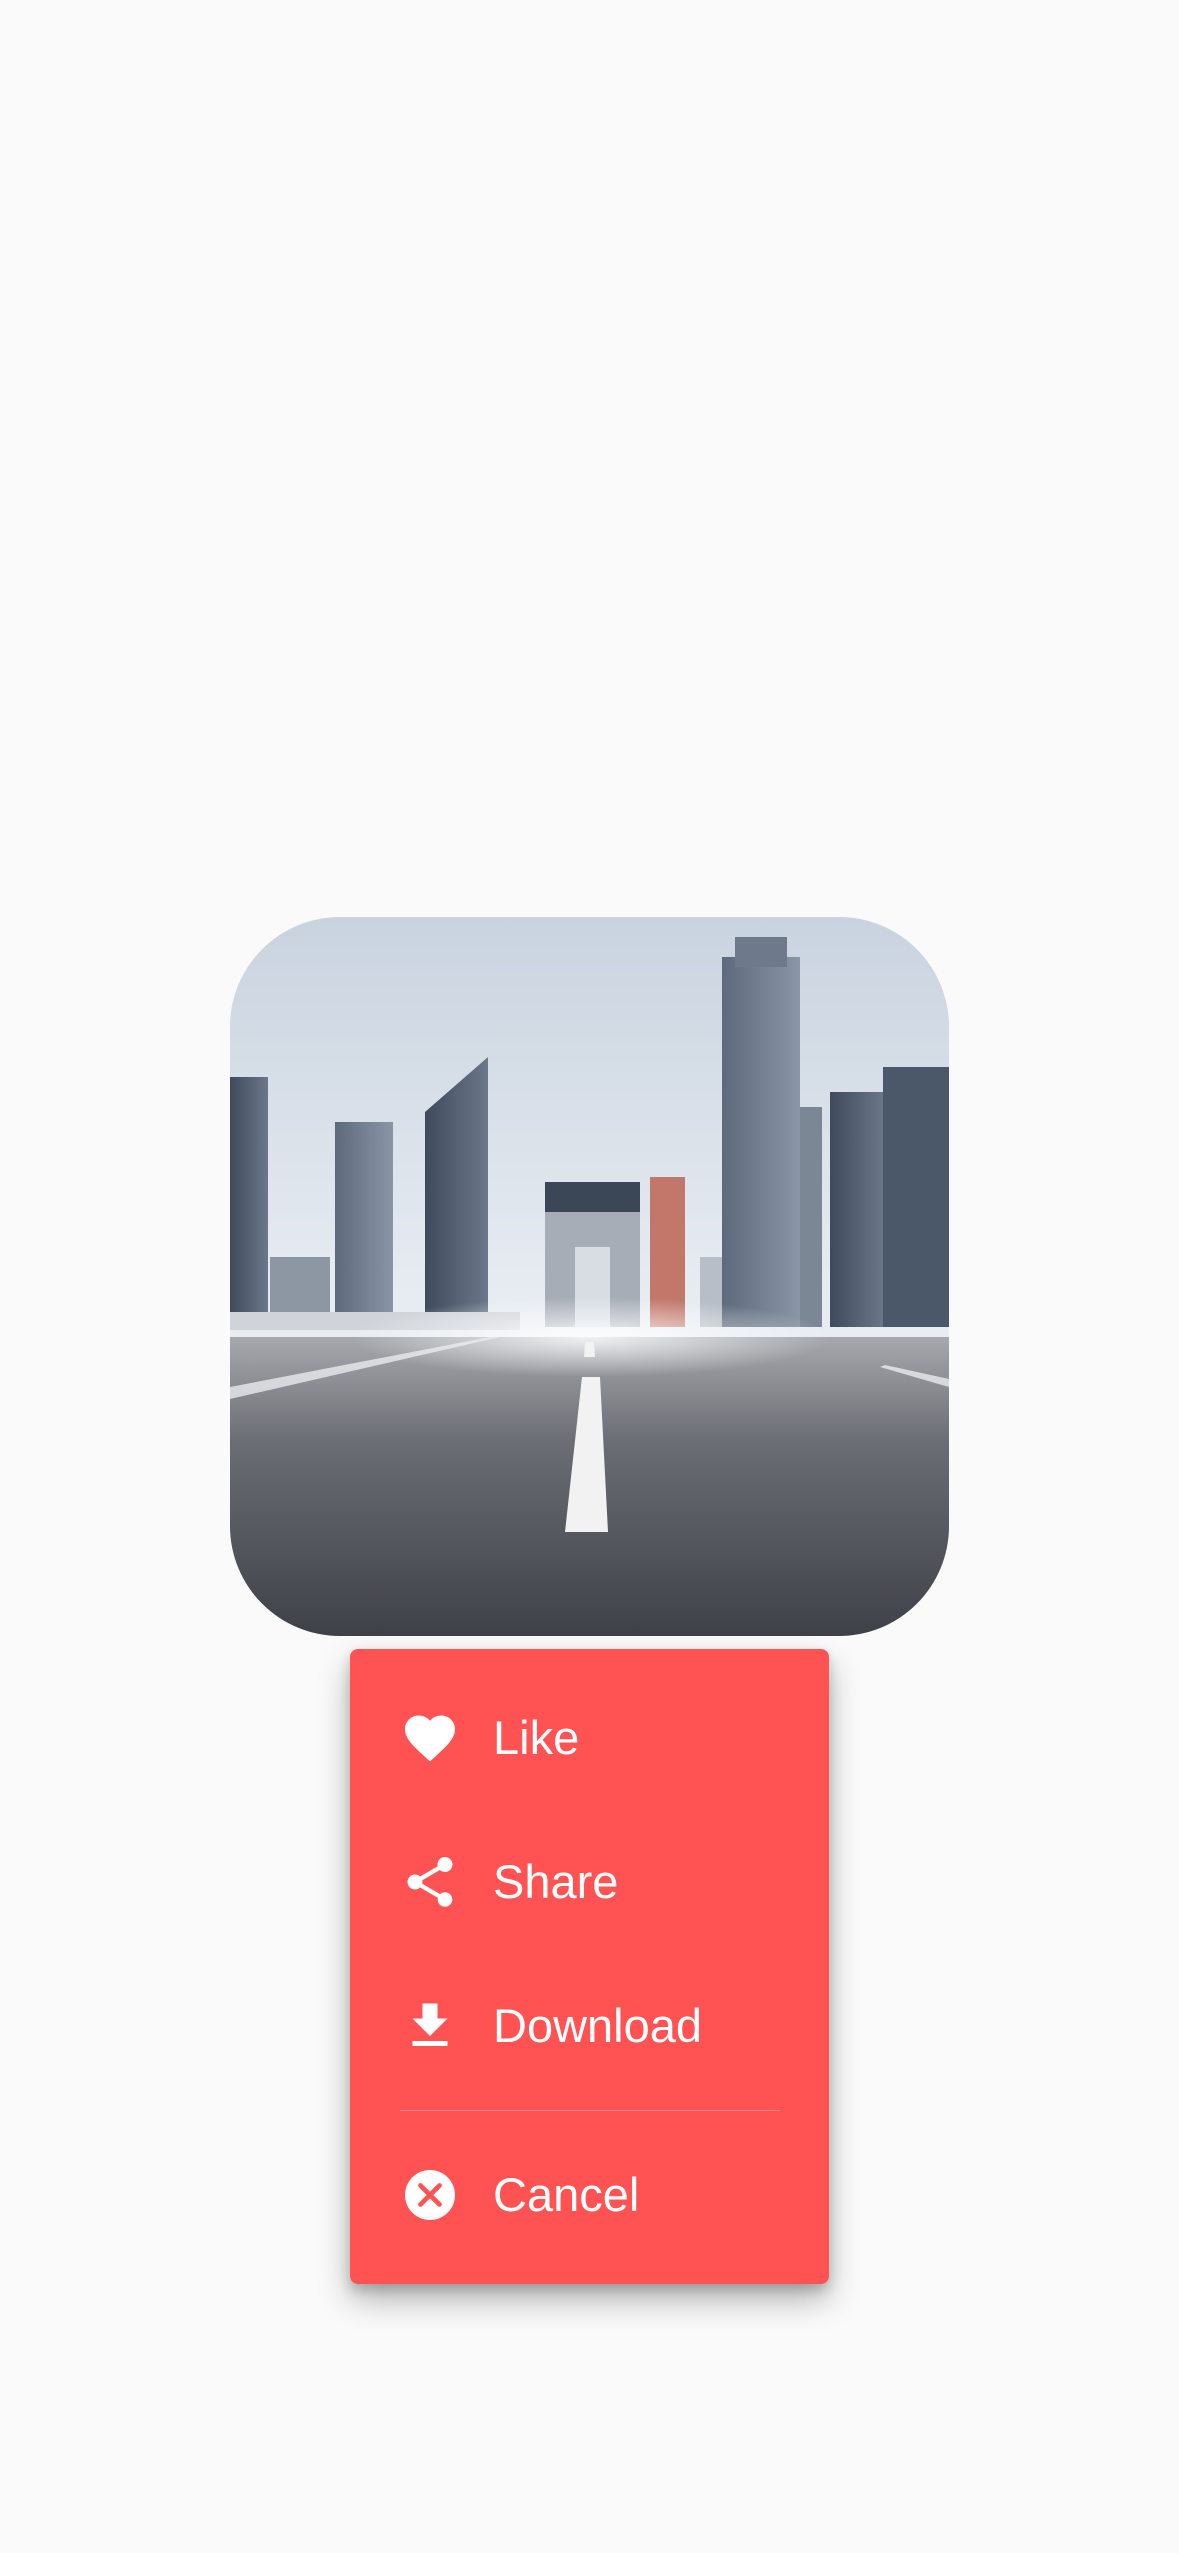  I want to click on menu-divider, so click(590, 2110).